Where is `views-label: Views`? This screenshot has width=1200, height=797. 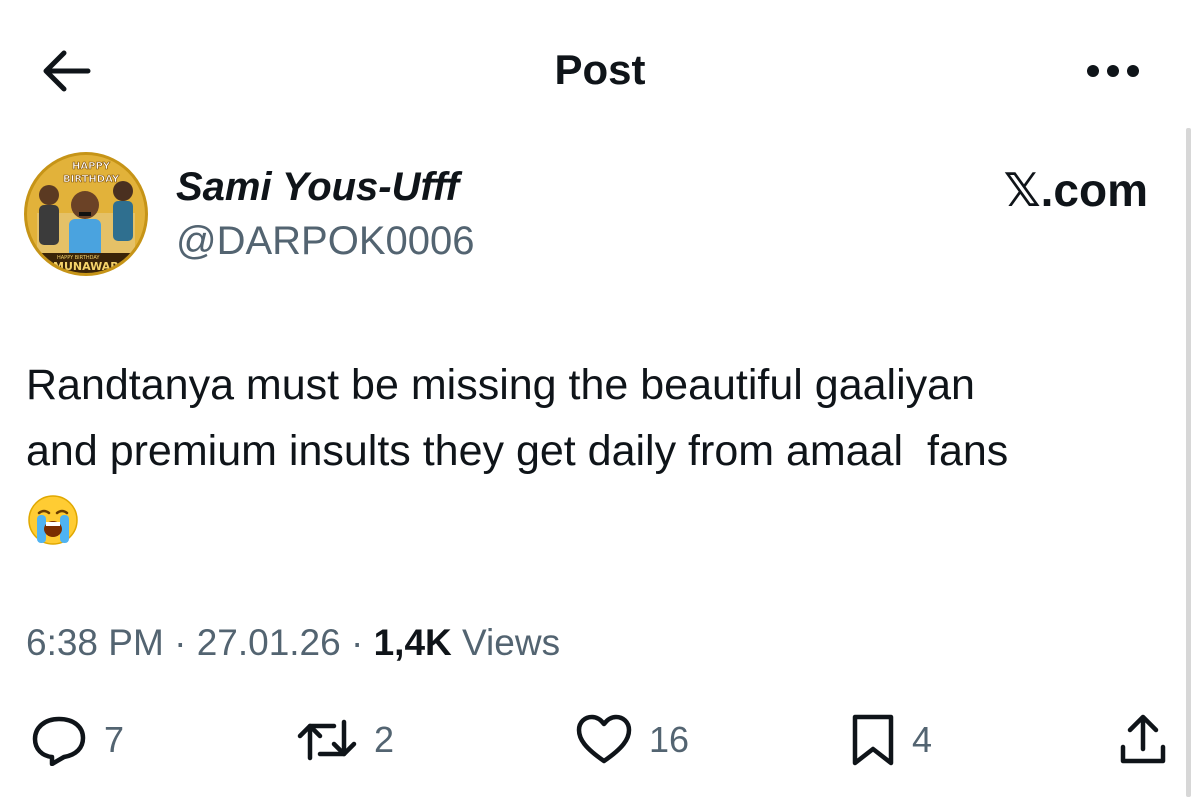 views-label: Views is located at coordinates (511, 642).